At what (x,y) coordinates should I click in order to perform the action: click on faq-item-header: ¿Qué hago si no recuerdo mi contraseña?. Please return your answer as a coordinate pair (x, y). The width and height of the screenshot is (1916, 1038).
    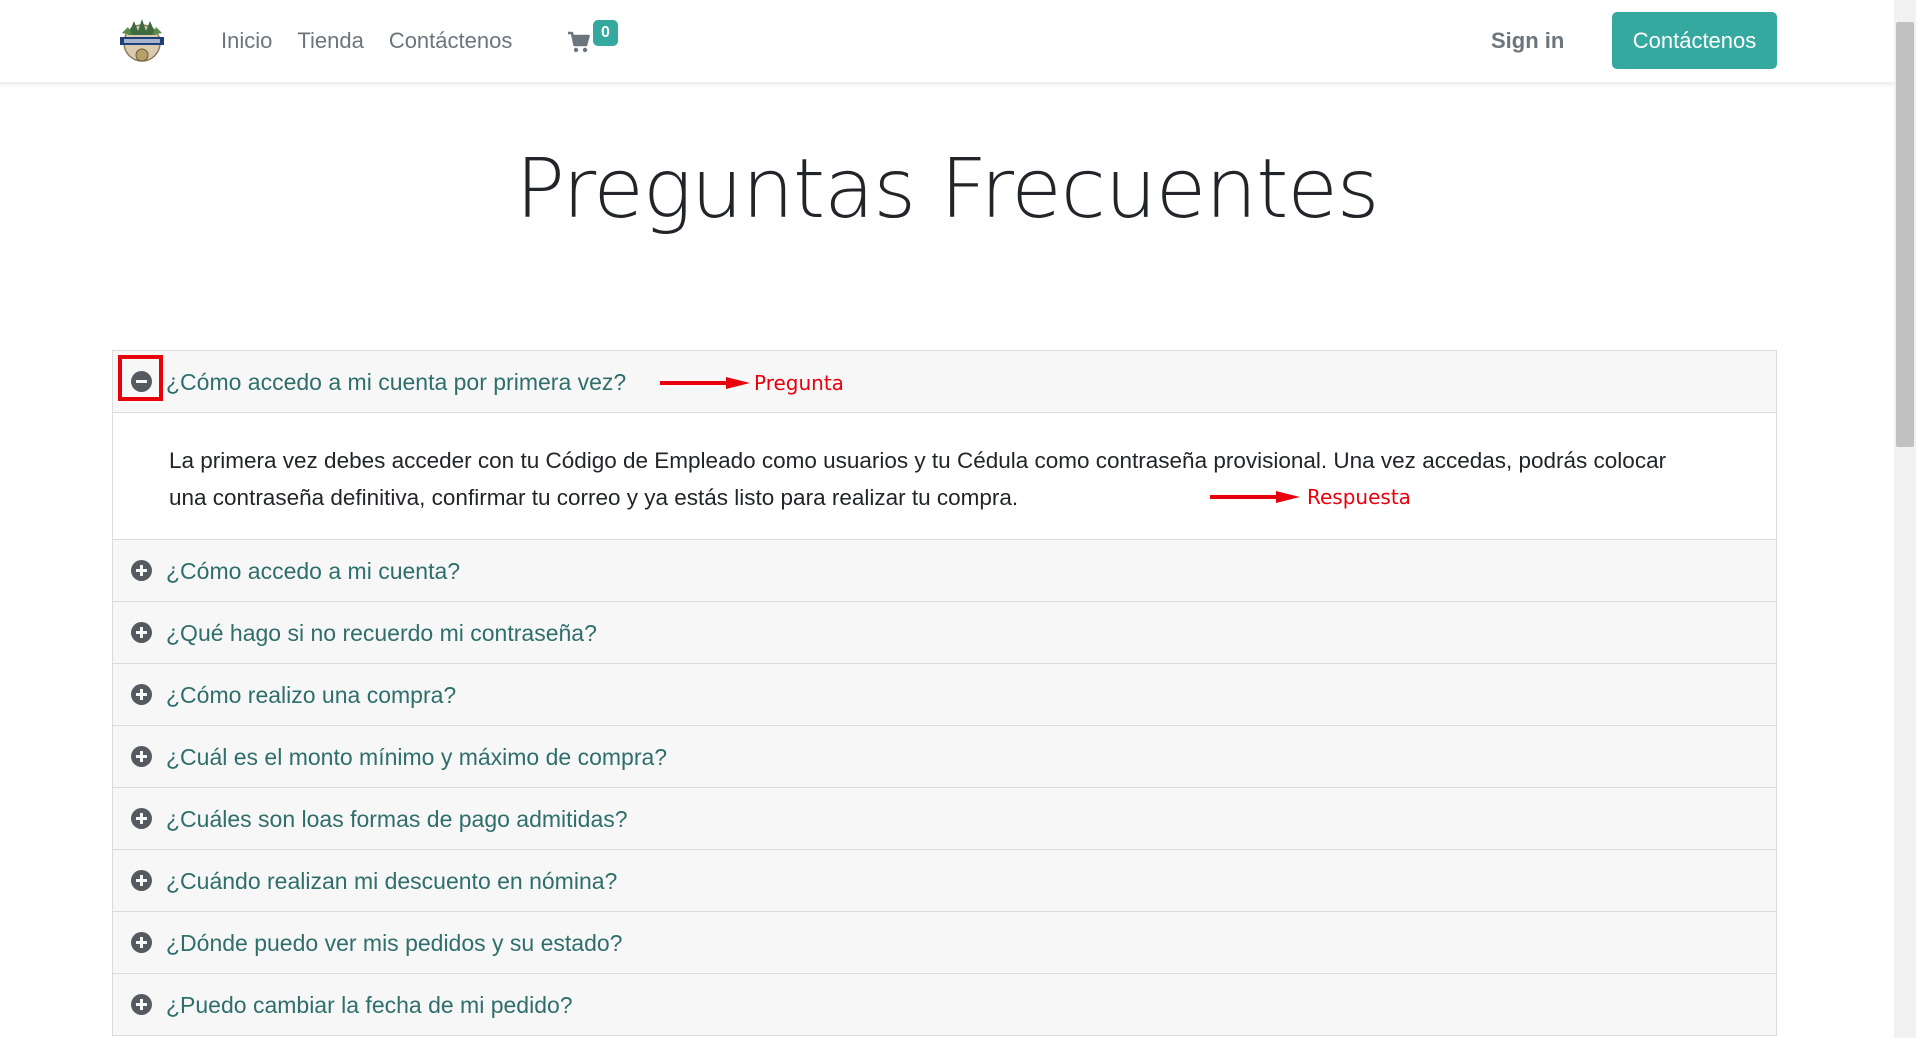
    Looking at the image, I should click on (944, 633).